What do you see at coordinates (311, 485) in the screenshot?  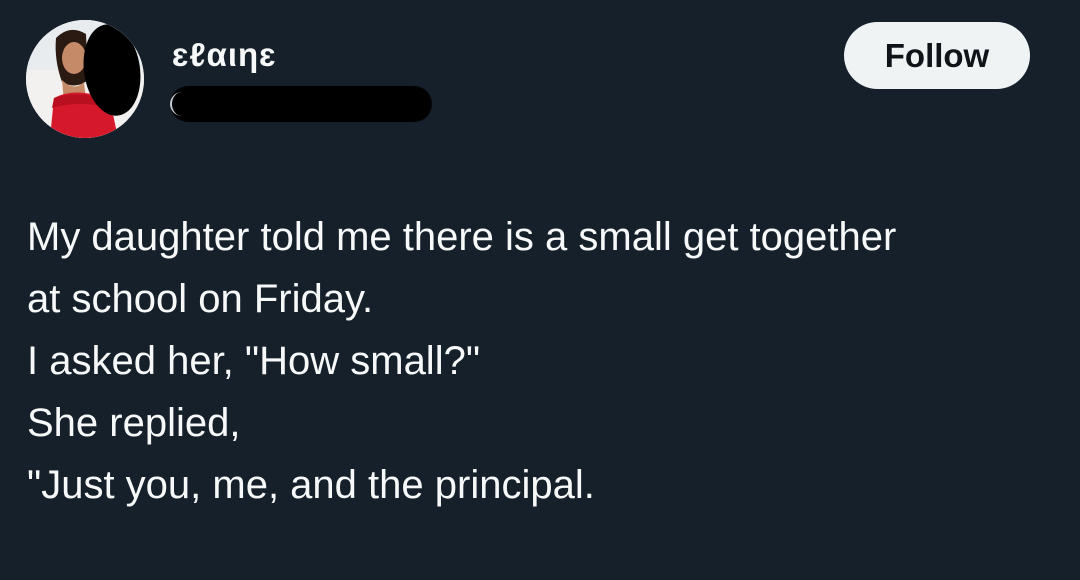 I see `tweet-text-line: "Just you, me, and the principal.` at bounding box center [311, 485].